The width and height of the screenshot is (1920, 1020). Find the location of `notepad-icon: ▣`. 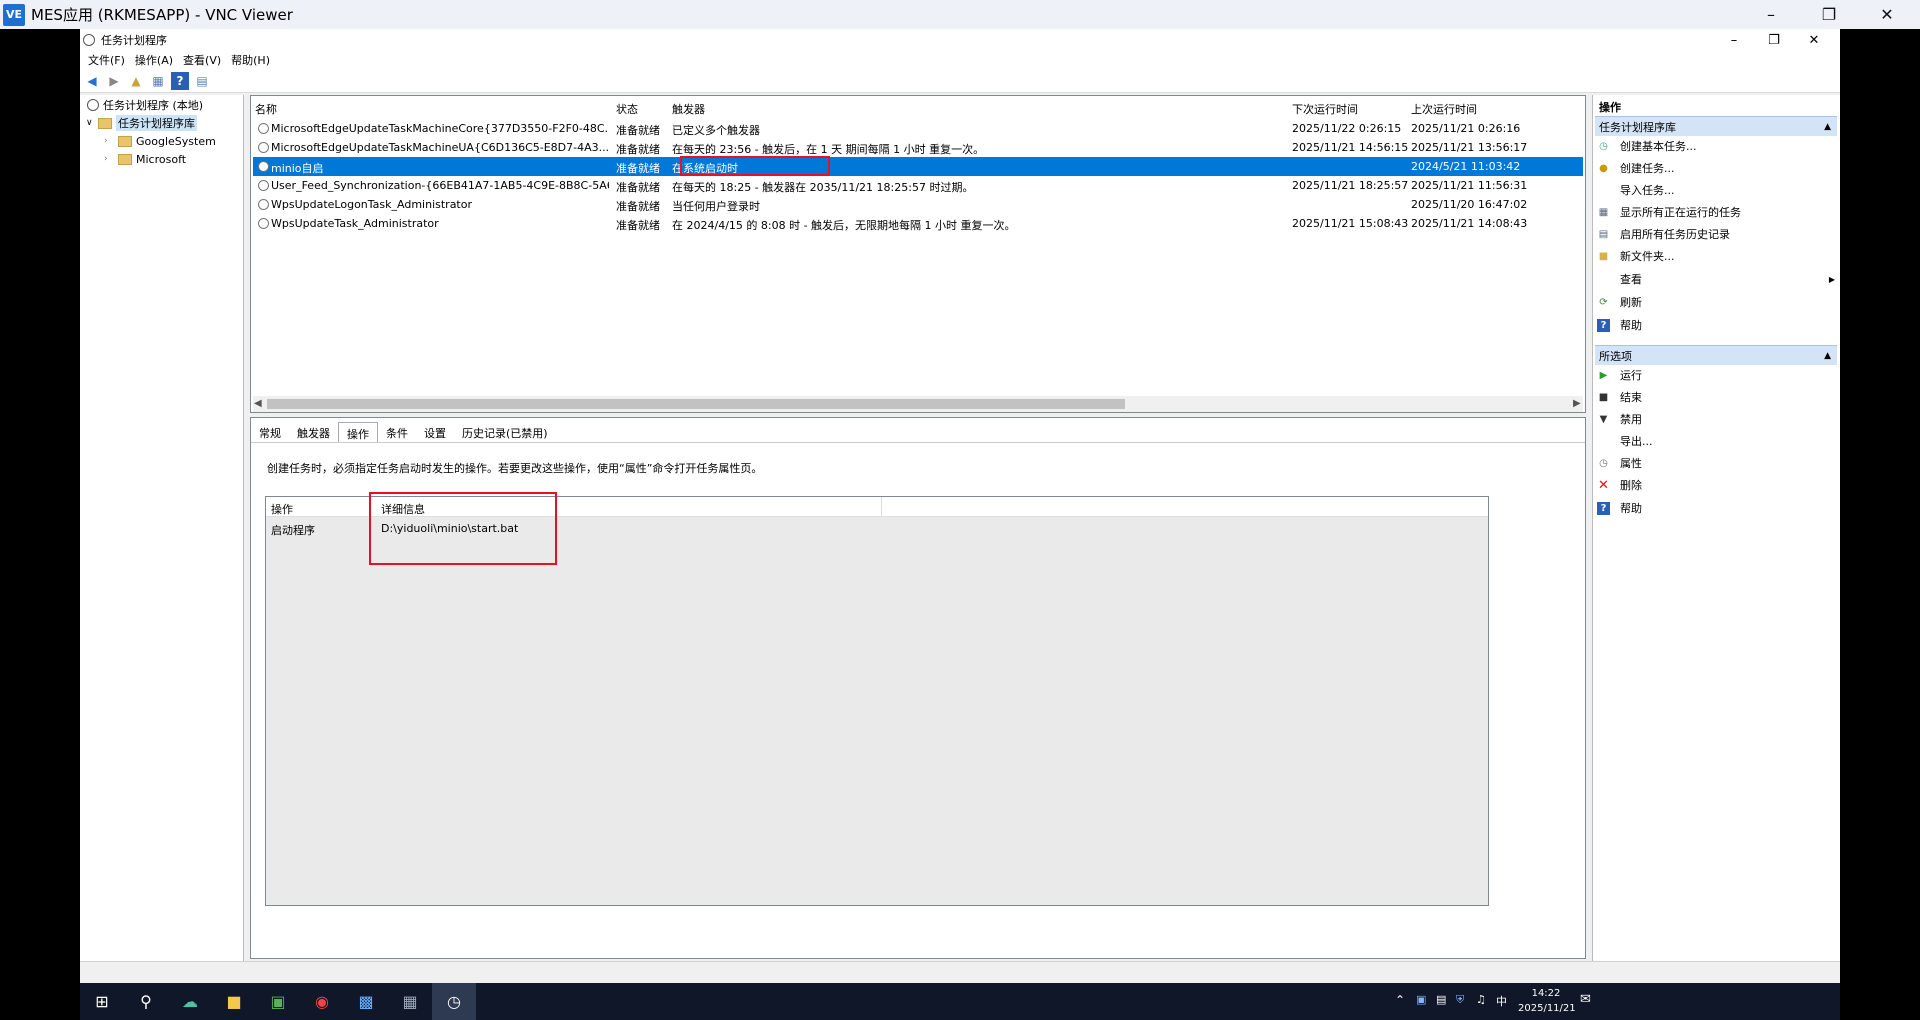

notepad-icon: ▣ is located at coordinates (278, 1001).